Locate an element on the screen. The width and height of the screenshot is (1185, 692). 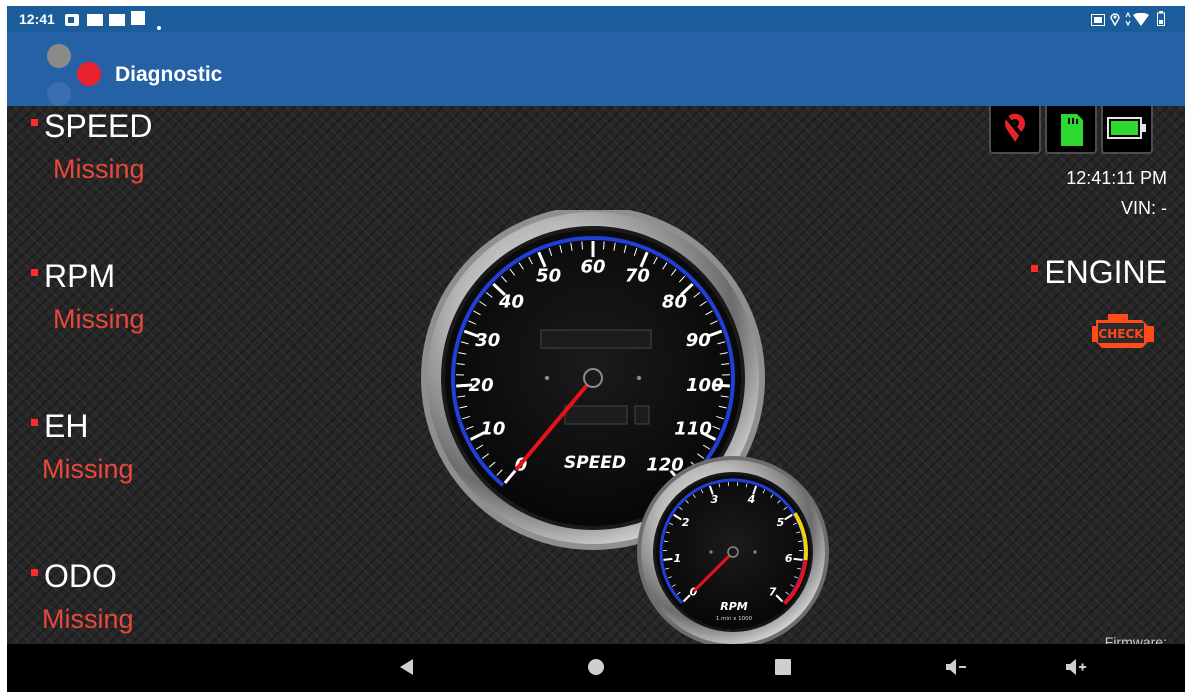
speed-digital-display is located at coordinates (596, 339).